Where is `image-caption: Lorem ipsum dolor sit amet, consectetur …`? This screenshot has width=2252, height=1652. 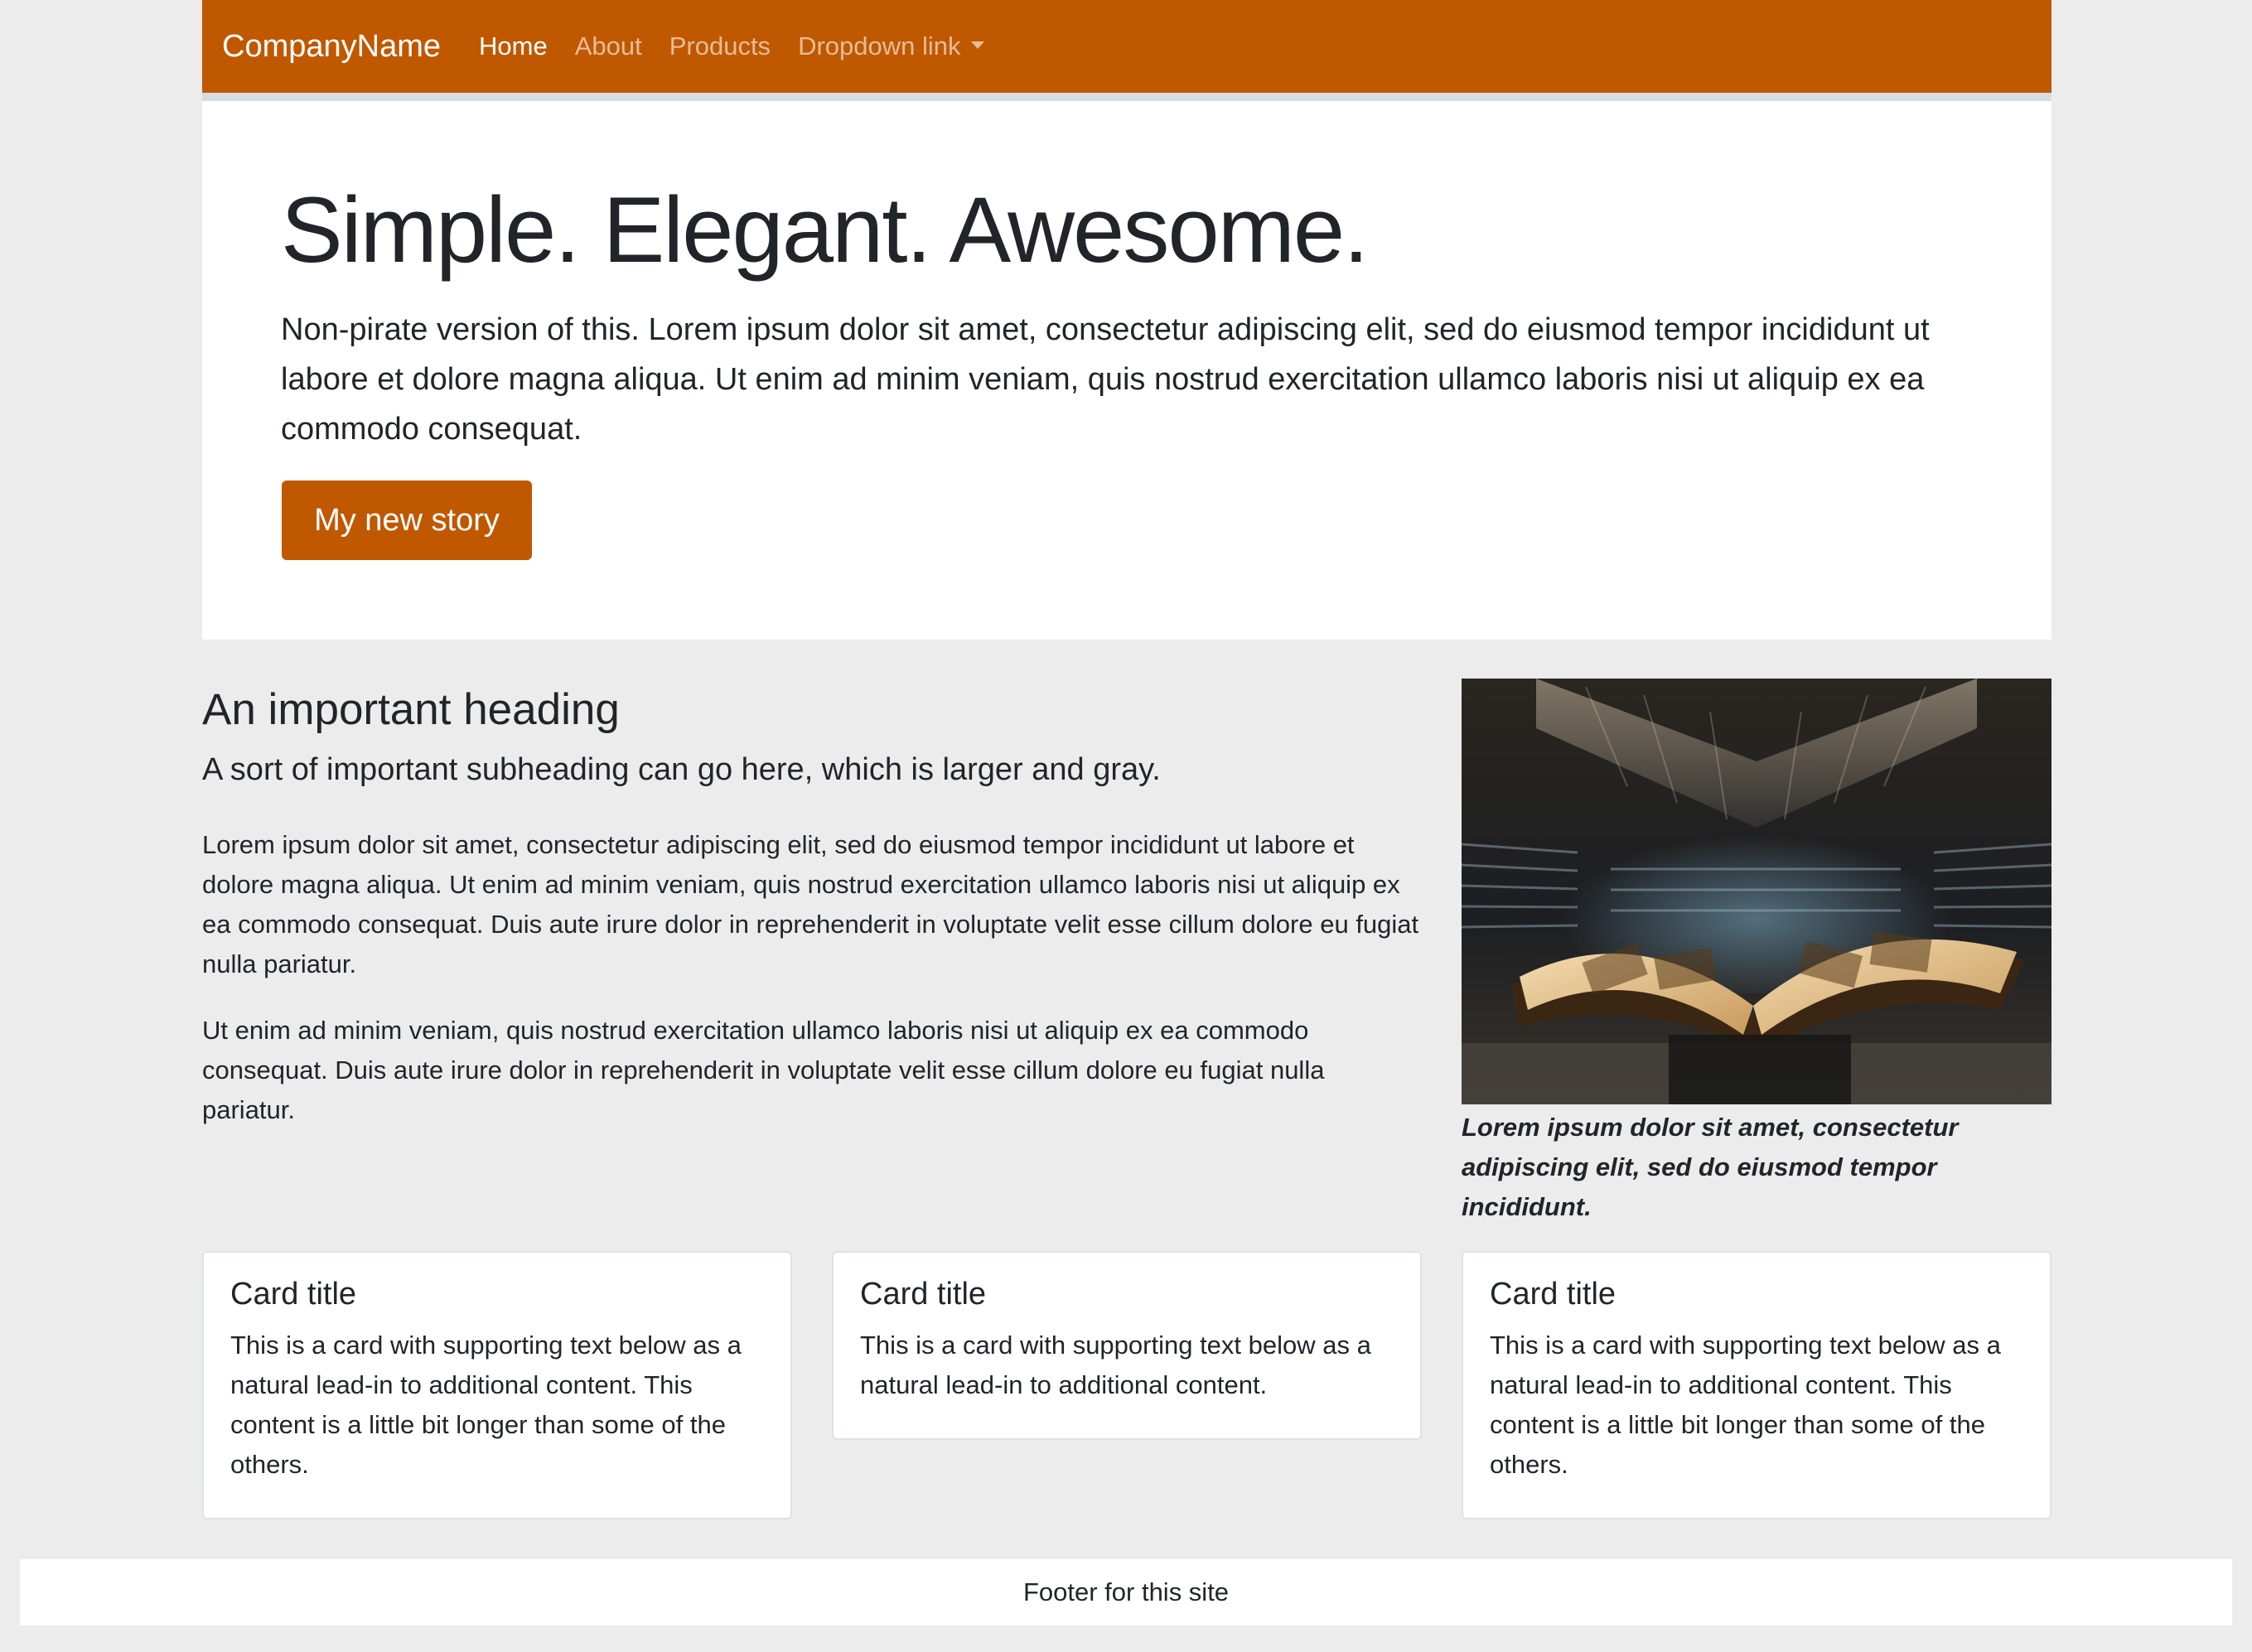 image-caption: Lorem ipsum dolor sit amet, consectetur … is located at coordinates (1711, 1167).